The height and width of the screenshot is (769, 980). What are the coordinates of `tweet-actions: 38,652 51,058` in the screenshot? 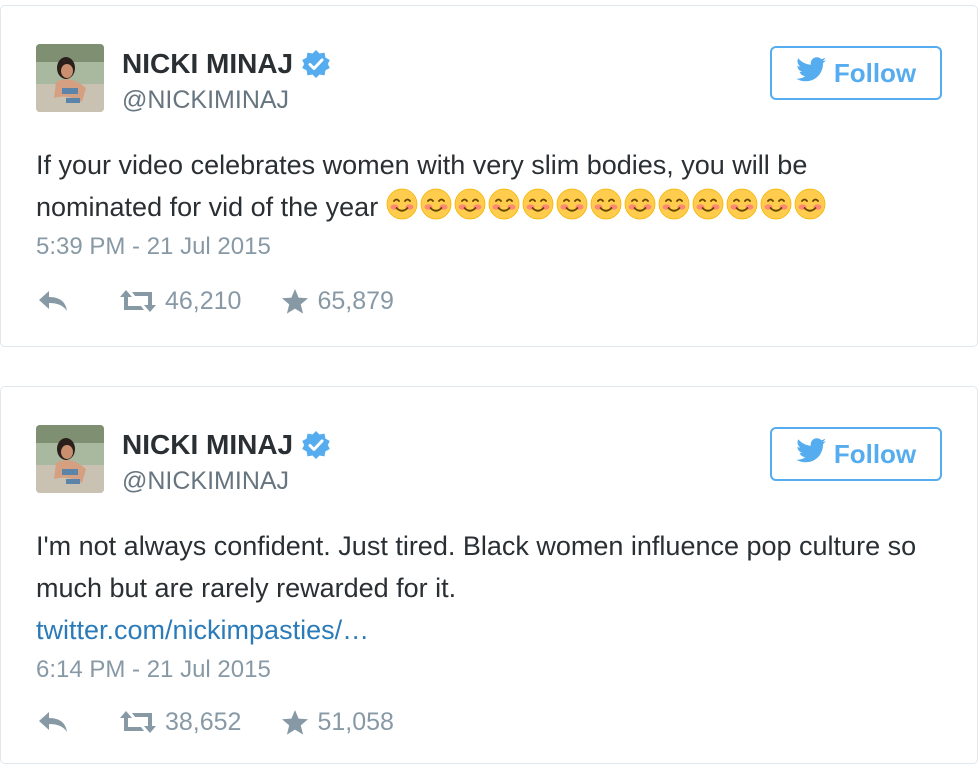 It's located at (215, 722).